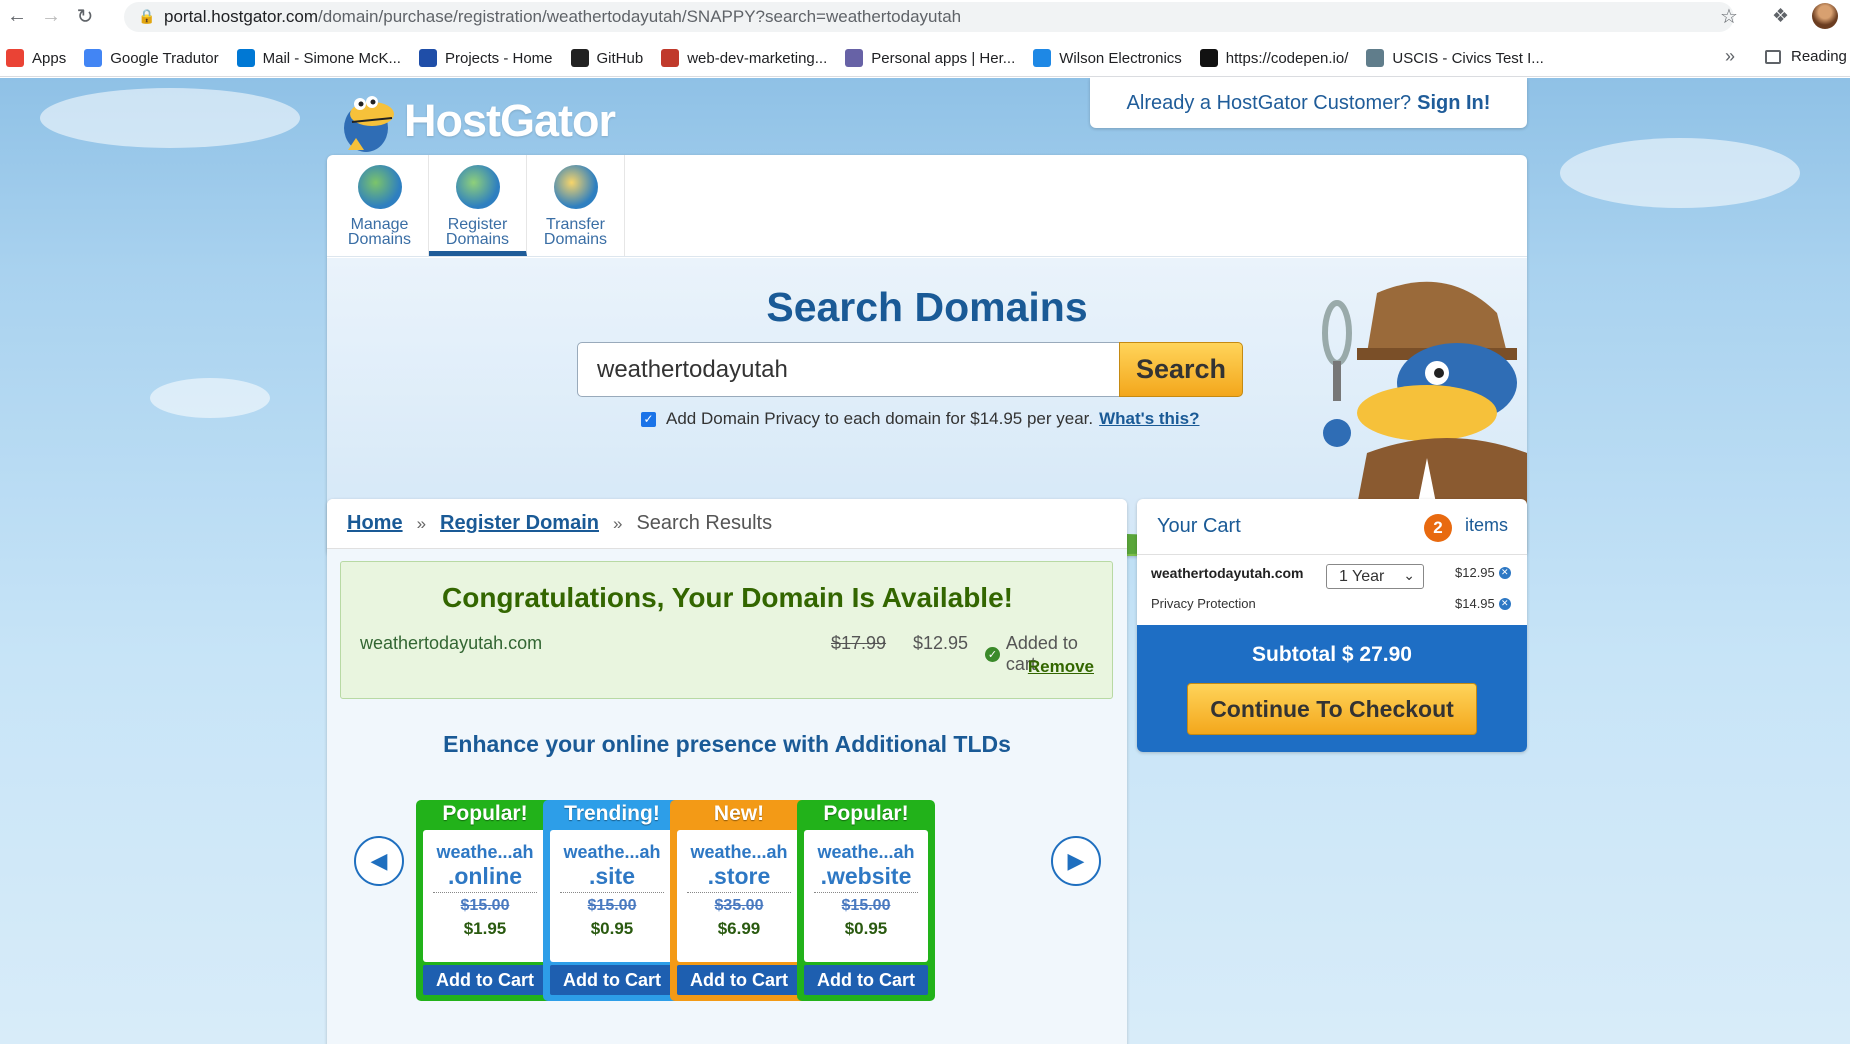 This screenshot has height=1044, width=1850. Describe the element at coordinates (1120, 58) in the screenshot. I see `bookmark-label: Wilson Electronics` at that location.